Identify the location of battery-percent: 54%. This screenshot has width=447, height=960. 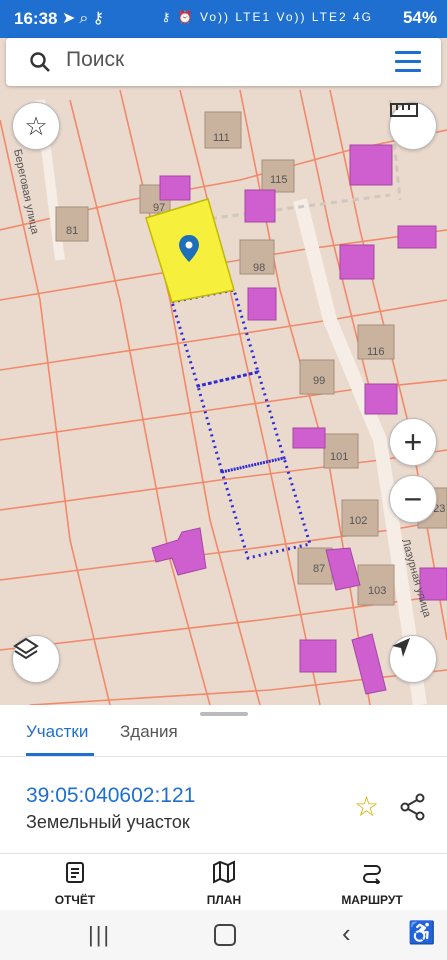
(419, 17).